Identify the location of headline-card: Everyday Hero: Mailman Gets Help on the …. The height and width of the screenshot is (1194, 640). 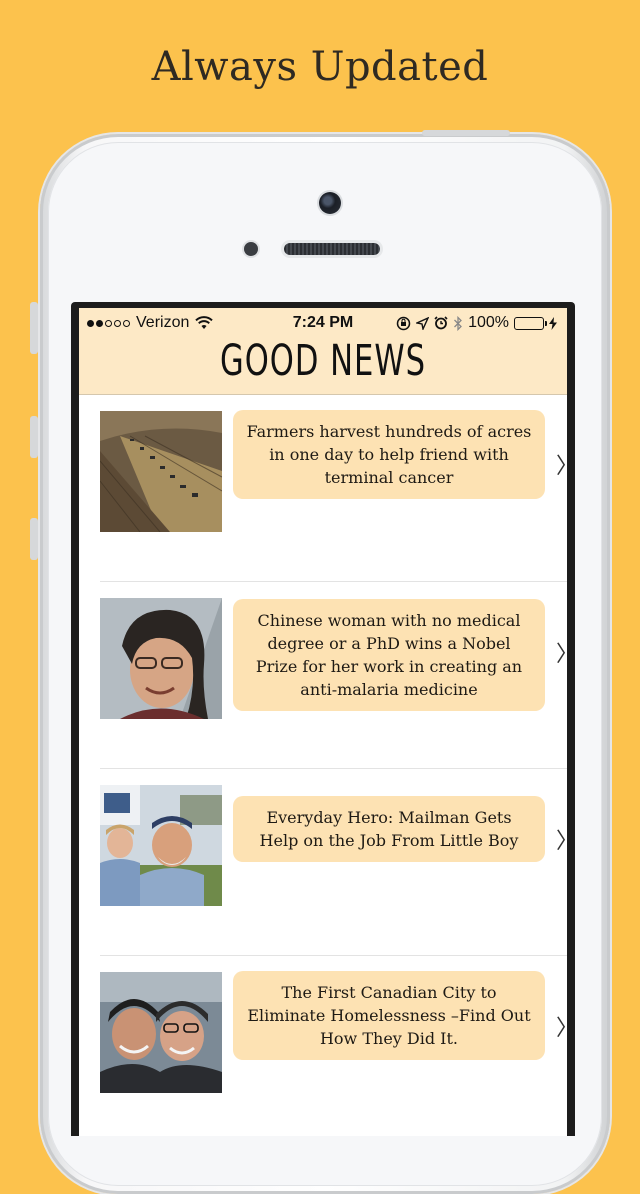
(389, 829).